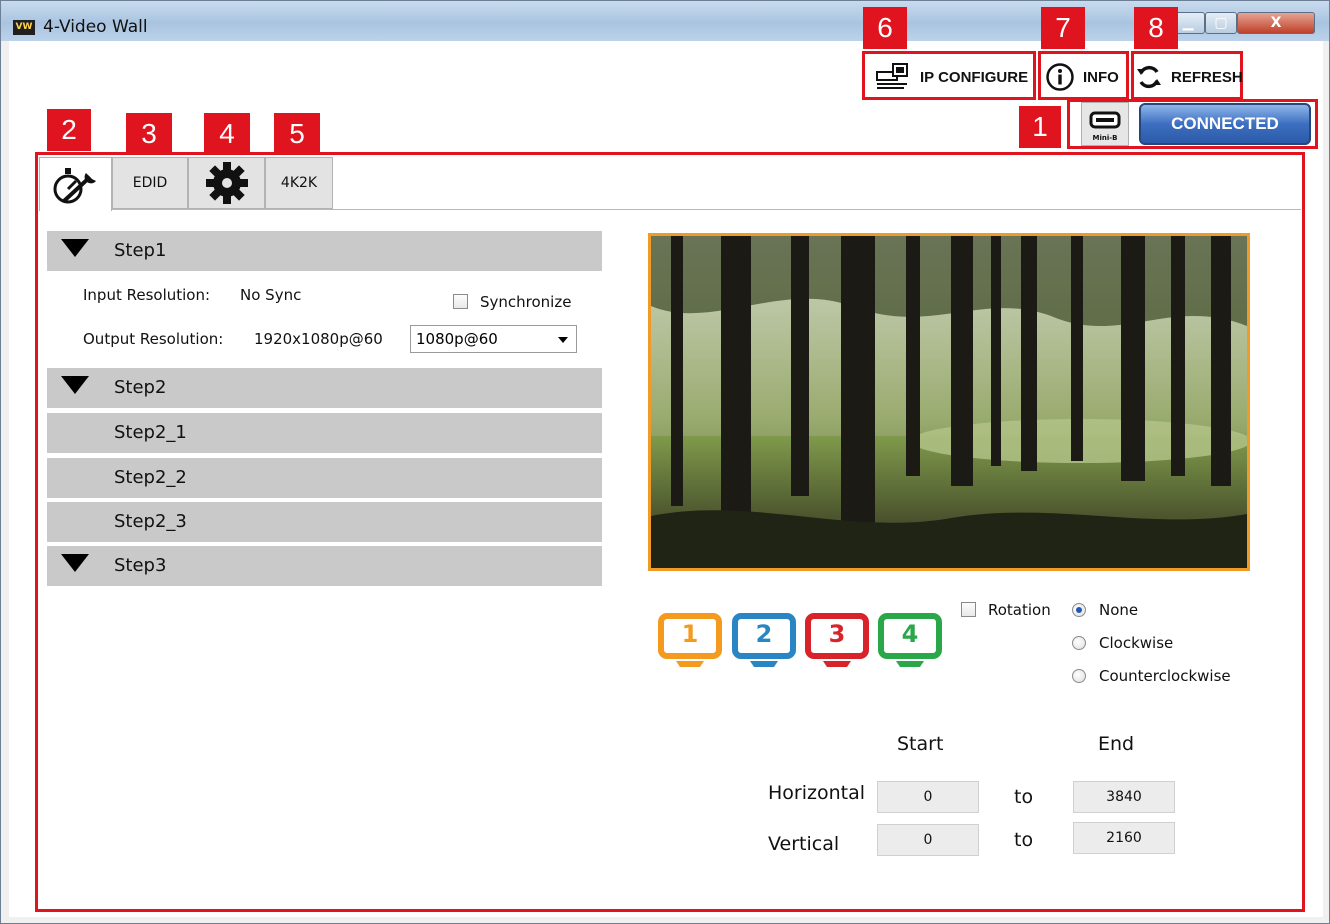 This screenshot has width=1330, height=924. I want to click on refresh-button: REFRESH, so click(1189, 77).